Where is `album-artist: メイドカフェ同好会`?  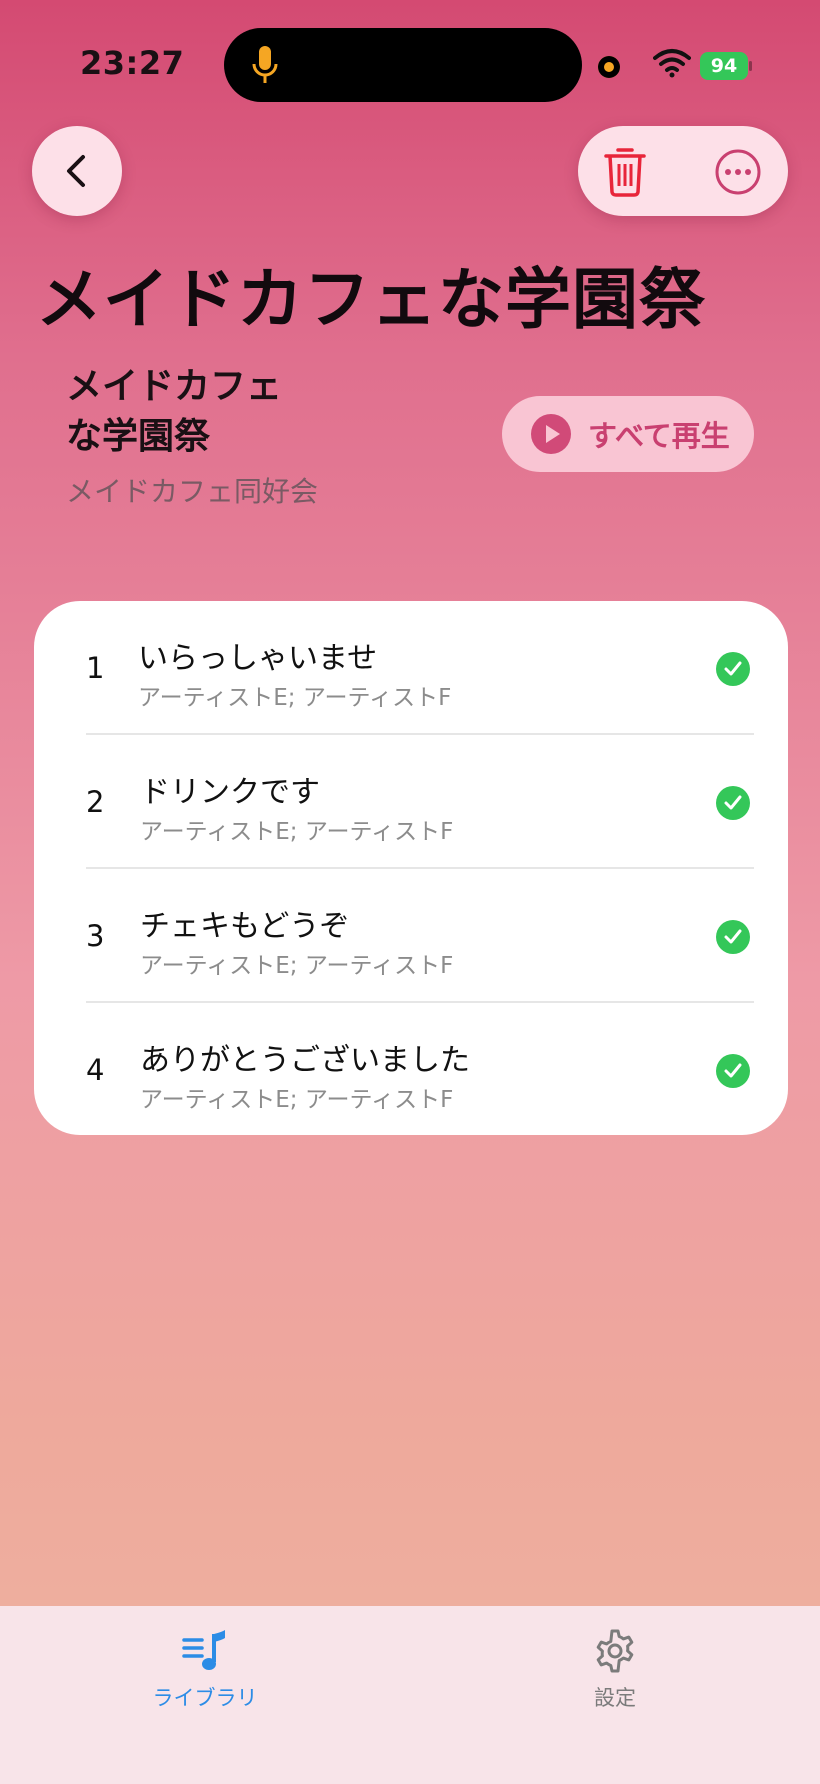 album-artist: メイドカフェ同好会 is located at coordinates (192, 491).